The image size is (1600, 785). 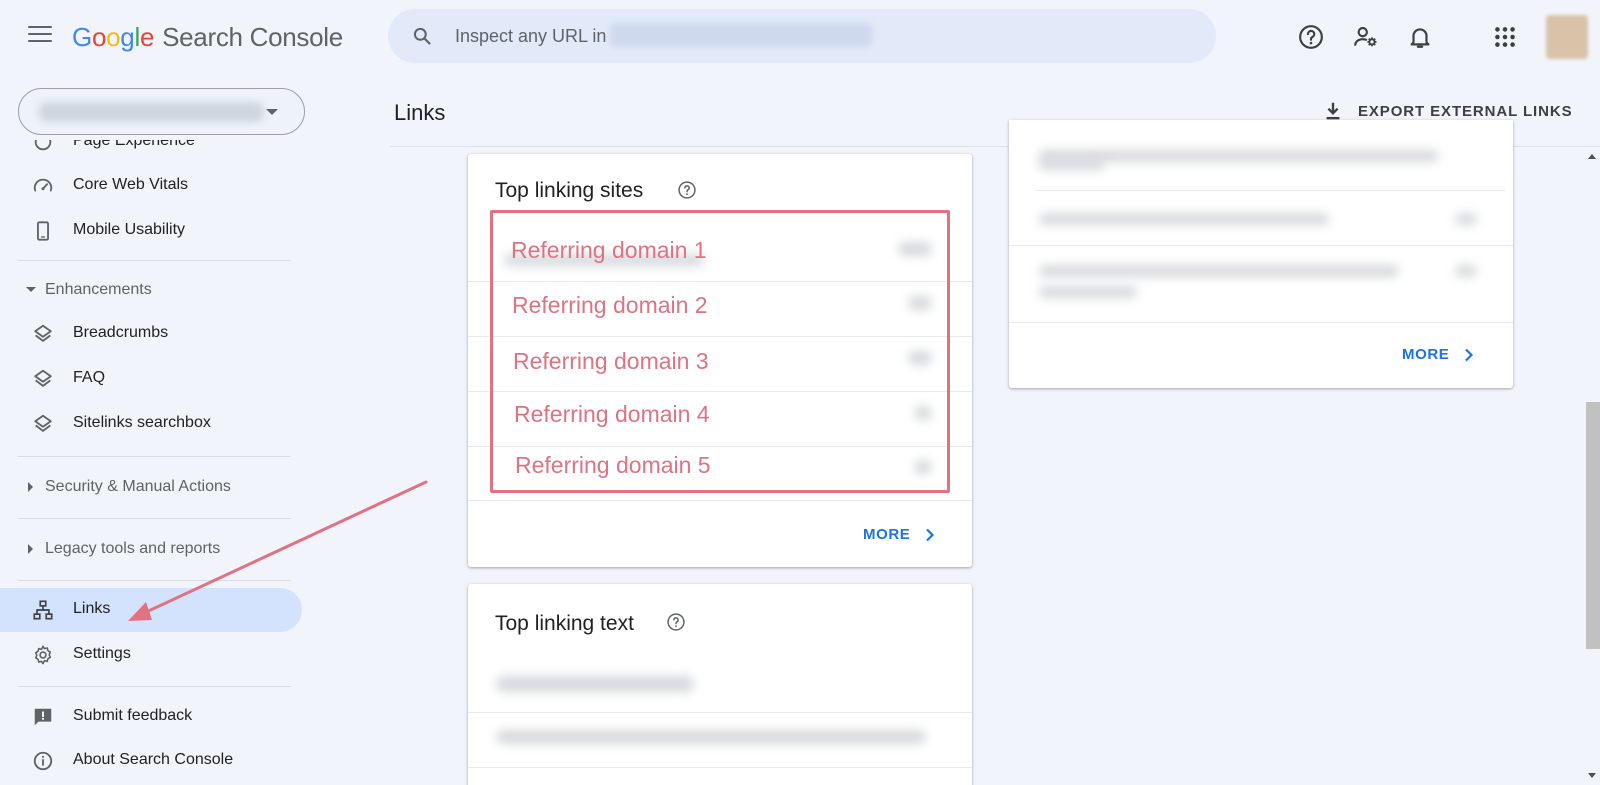 I want to click on referring-domain-5: Referring domain 5, so click(x=613, y=465).